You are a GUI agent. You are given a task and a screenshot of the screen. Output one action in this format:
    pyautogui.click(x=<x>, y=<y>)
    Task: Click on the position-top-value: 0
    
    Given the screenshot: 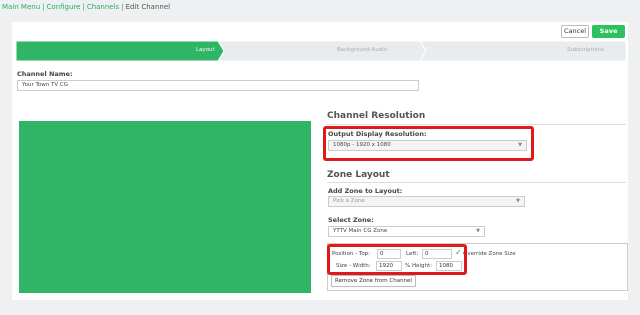 What is the action you would take?
    pyautogui.click(x=382, y=254)
    